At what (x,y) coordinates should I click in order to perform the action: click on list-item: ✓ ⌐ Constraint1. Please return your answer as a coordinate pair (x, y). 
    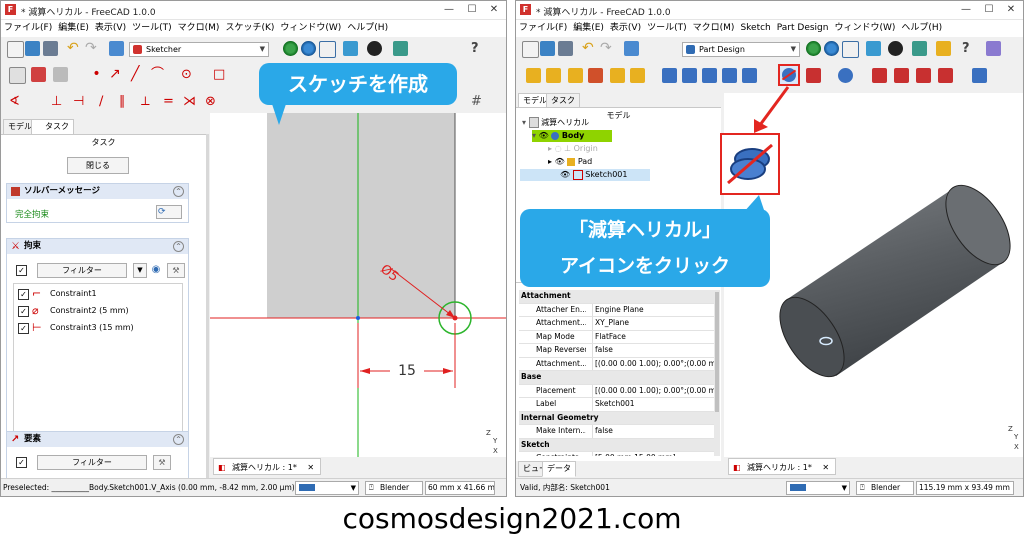
    Looking at the image, I should click on (98, 294).